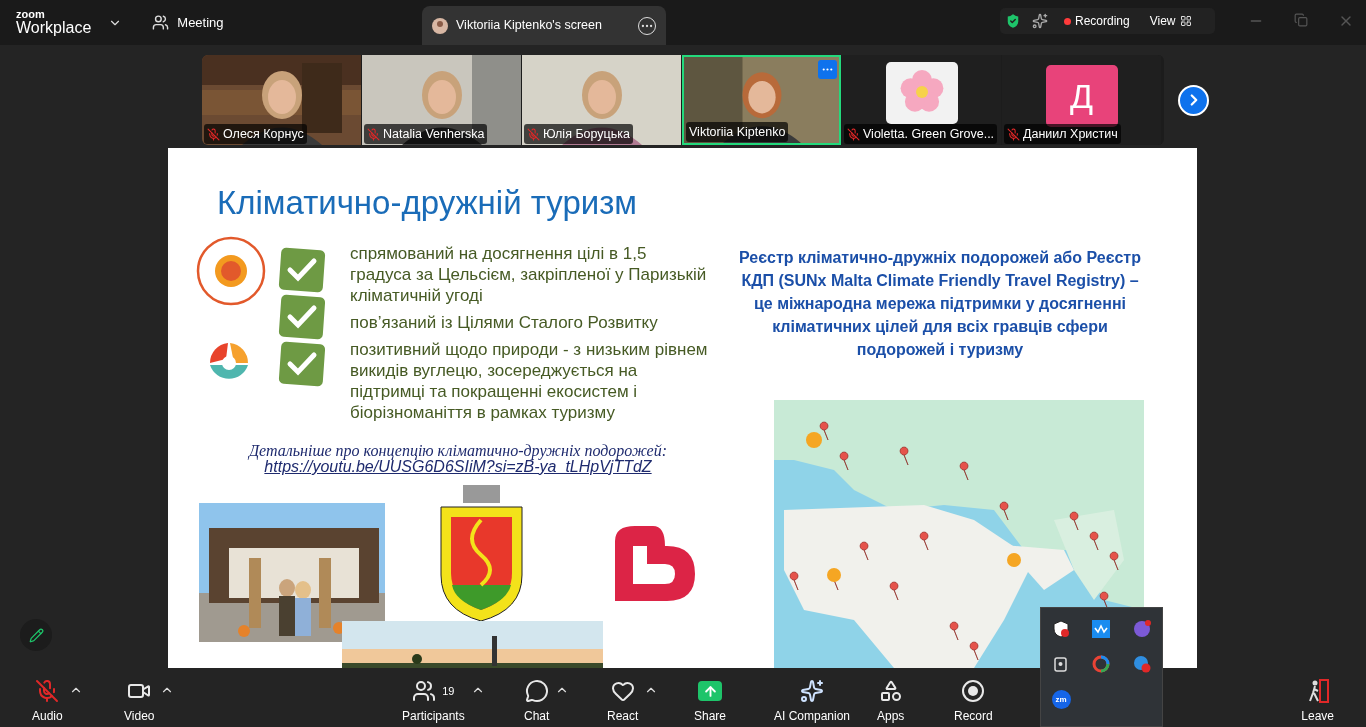 Image resolution: width=1366 pixels, height=727 pixels. I want to click on video-tile: Юлія Боруцька, so click(601, 100).